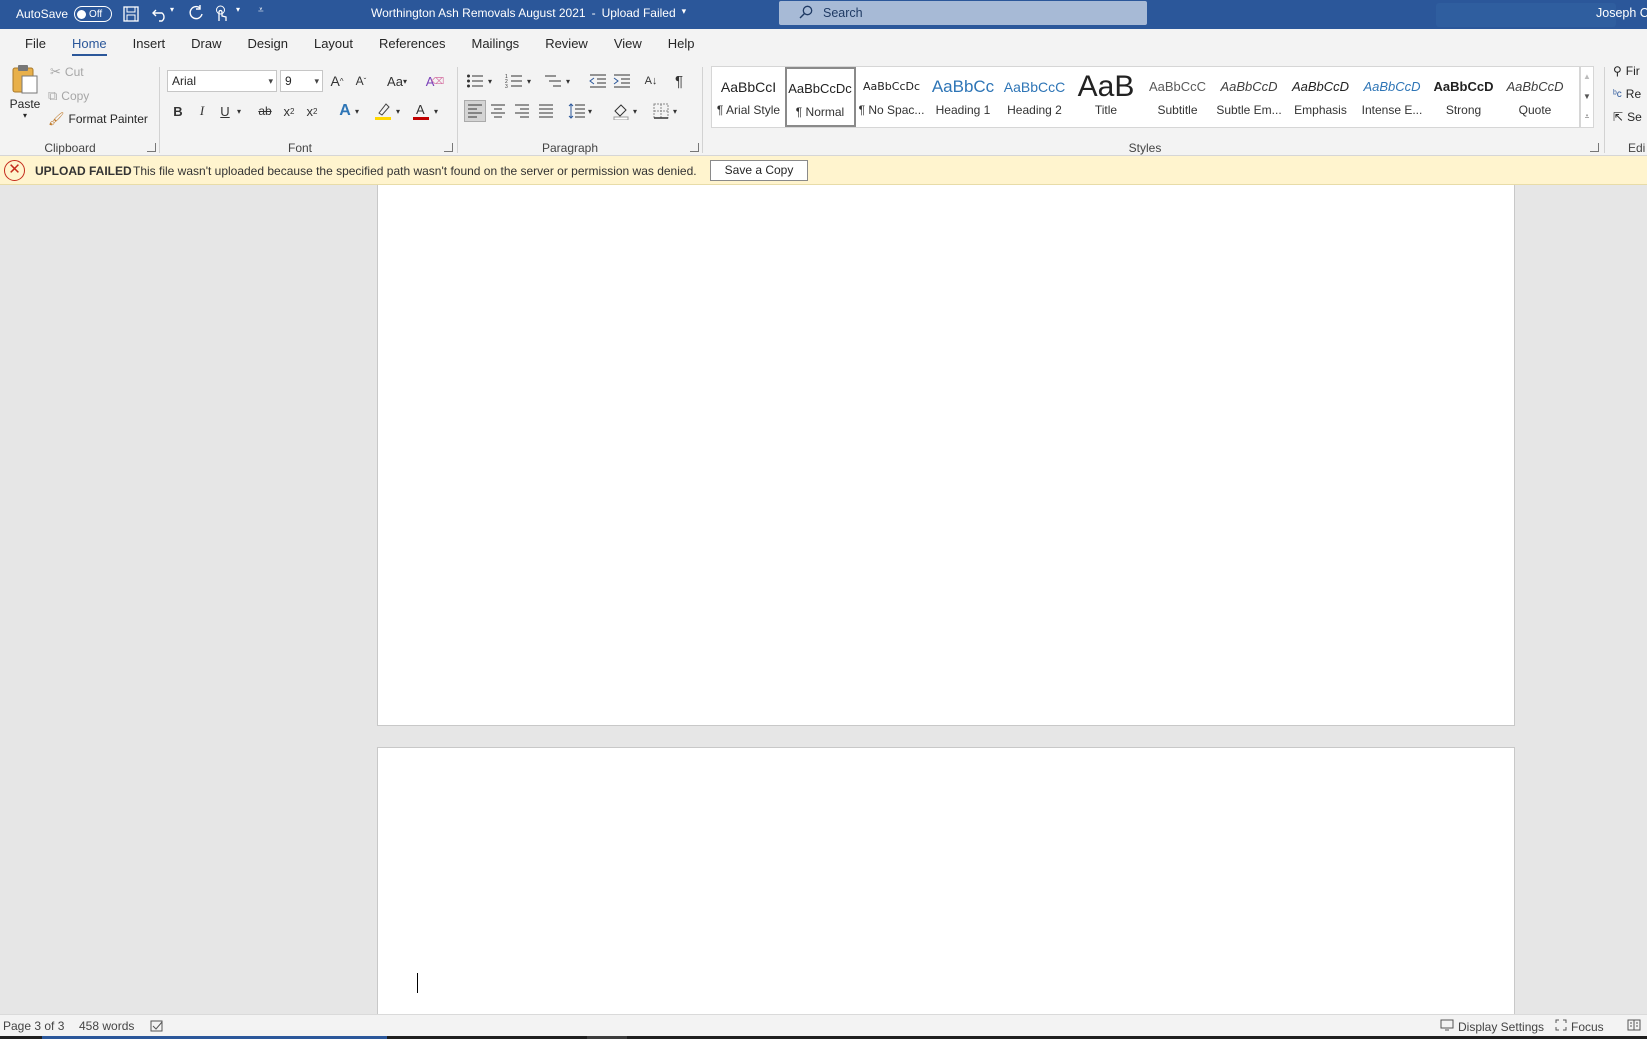  I want to click on font-color-icon: A, so click(421, 111).